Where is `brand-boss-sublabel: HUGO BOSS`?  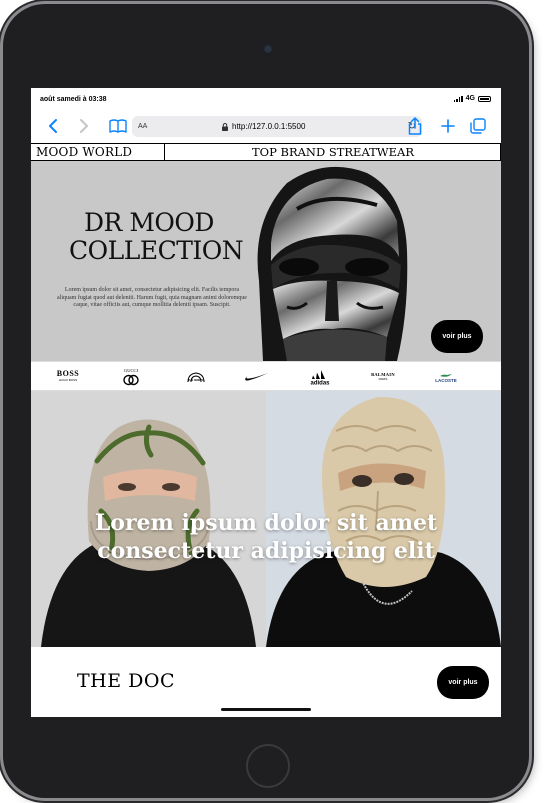
brand-boss-sublabel: HUGO BOSS is located at coordinates (68, 379).